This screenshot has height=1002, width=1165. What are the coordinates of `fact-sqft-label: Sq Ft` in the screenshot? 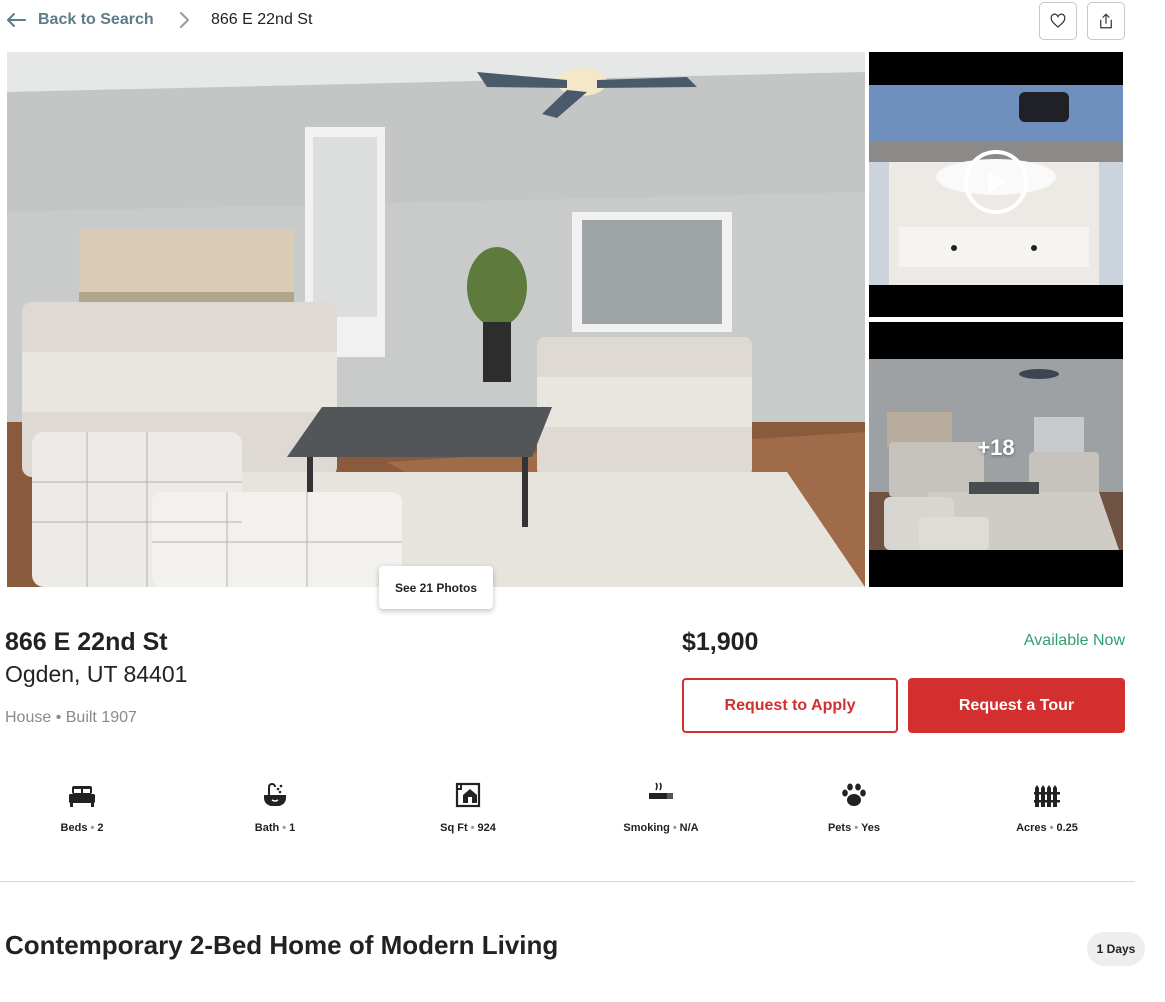 It's located at (454, 828).